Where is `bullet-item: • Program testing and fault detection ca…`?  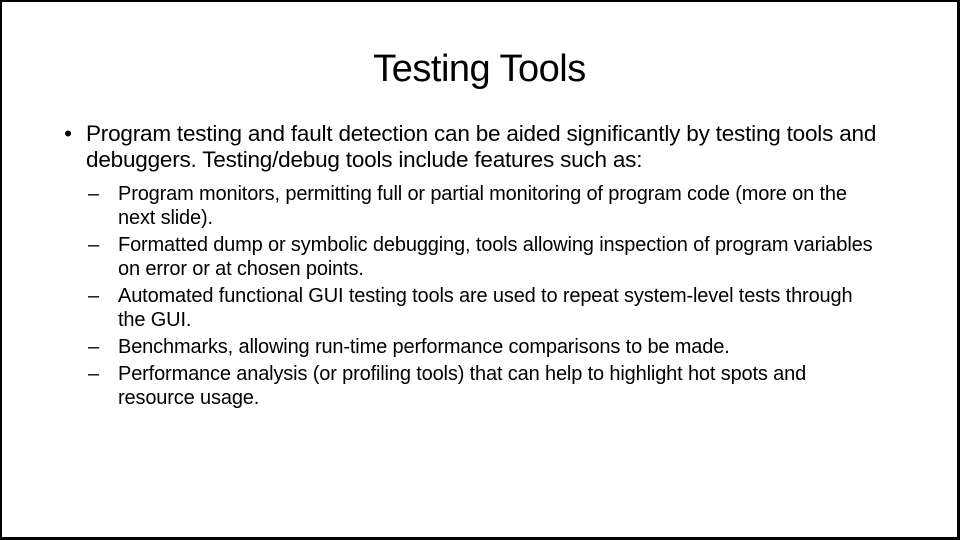 bullet-item: • Program testing and fault detection ca… is located at coordinates (488, 147).